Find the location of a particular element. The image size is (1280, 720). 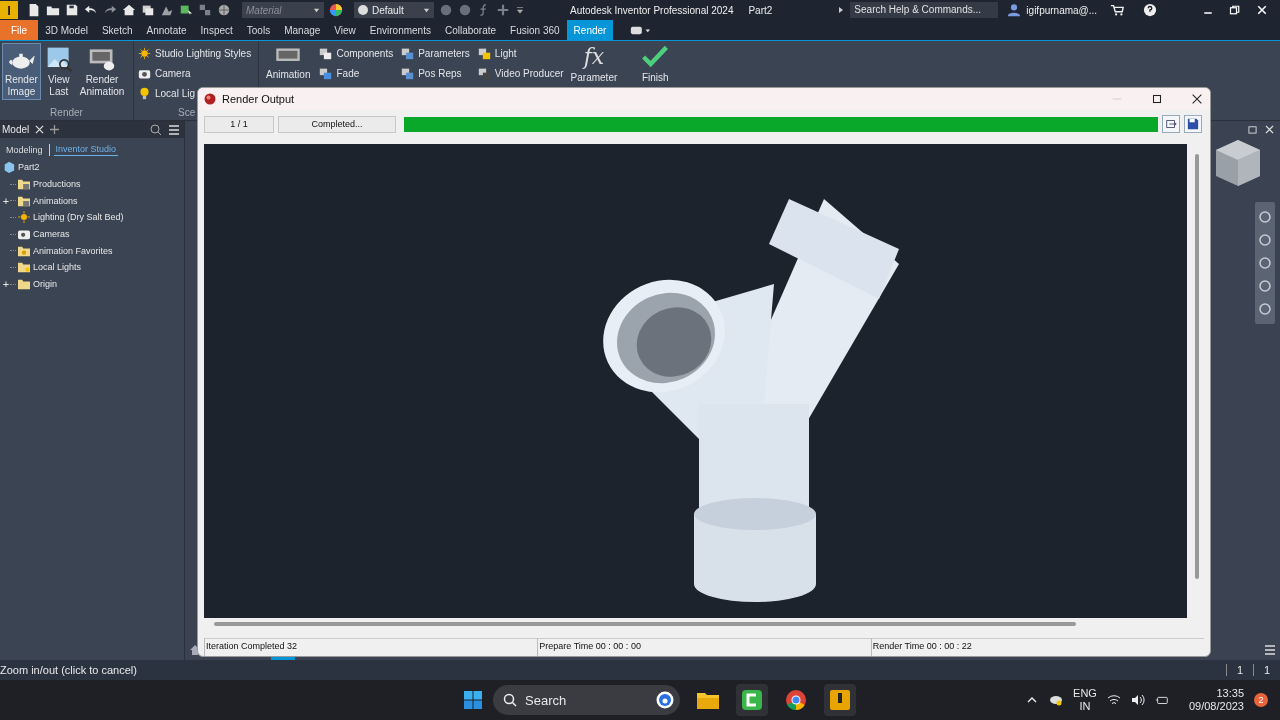

ribbon-button: Local Lig is located at coordinates (167, 93).